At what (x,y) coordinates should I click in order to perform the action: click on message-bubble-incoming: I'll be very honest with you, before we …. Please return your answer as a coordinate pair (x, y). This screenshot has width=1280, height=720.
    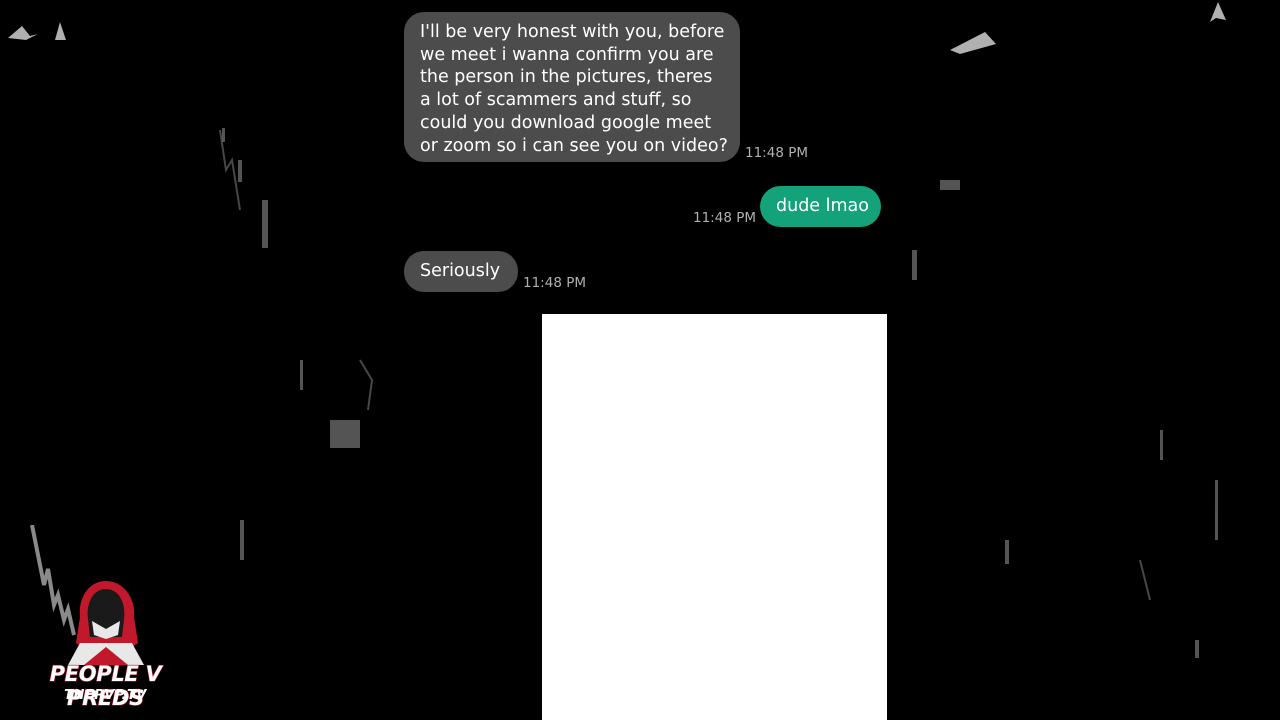
    Looking at the image, I should click on (572, 87).